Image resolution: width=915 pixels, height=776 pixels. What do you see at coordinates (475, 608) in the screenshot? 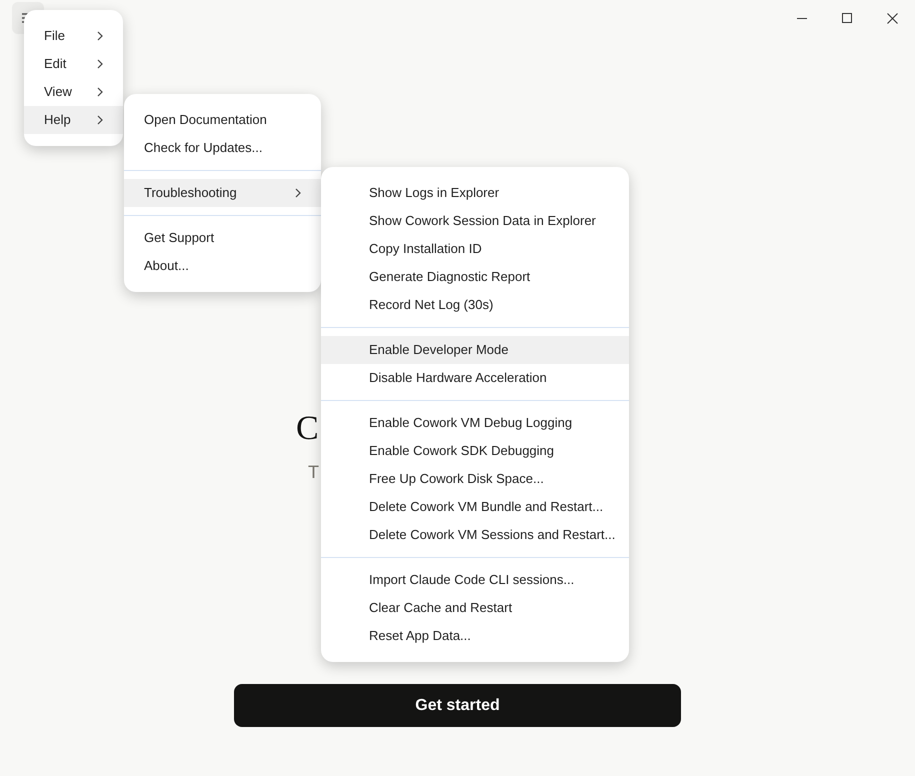
I see `menu-item: Clear Cache and Restart` at bounding box center [475, 608].